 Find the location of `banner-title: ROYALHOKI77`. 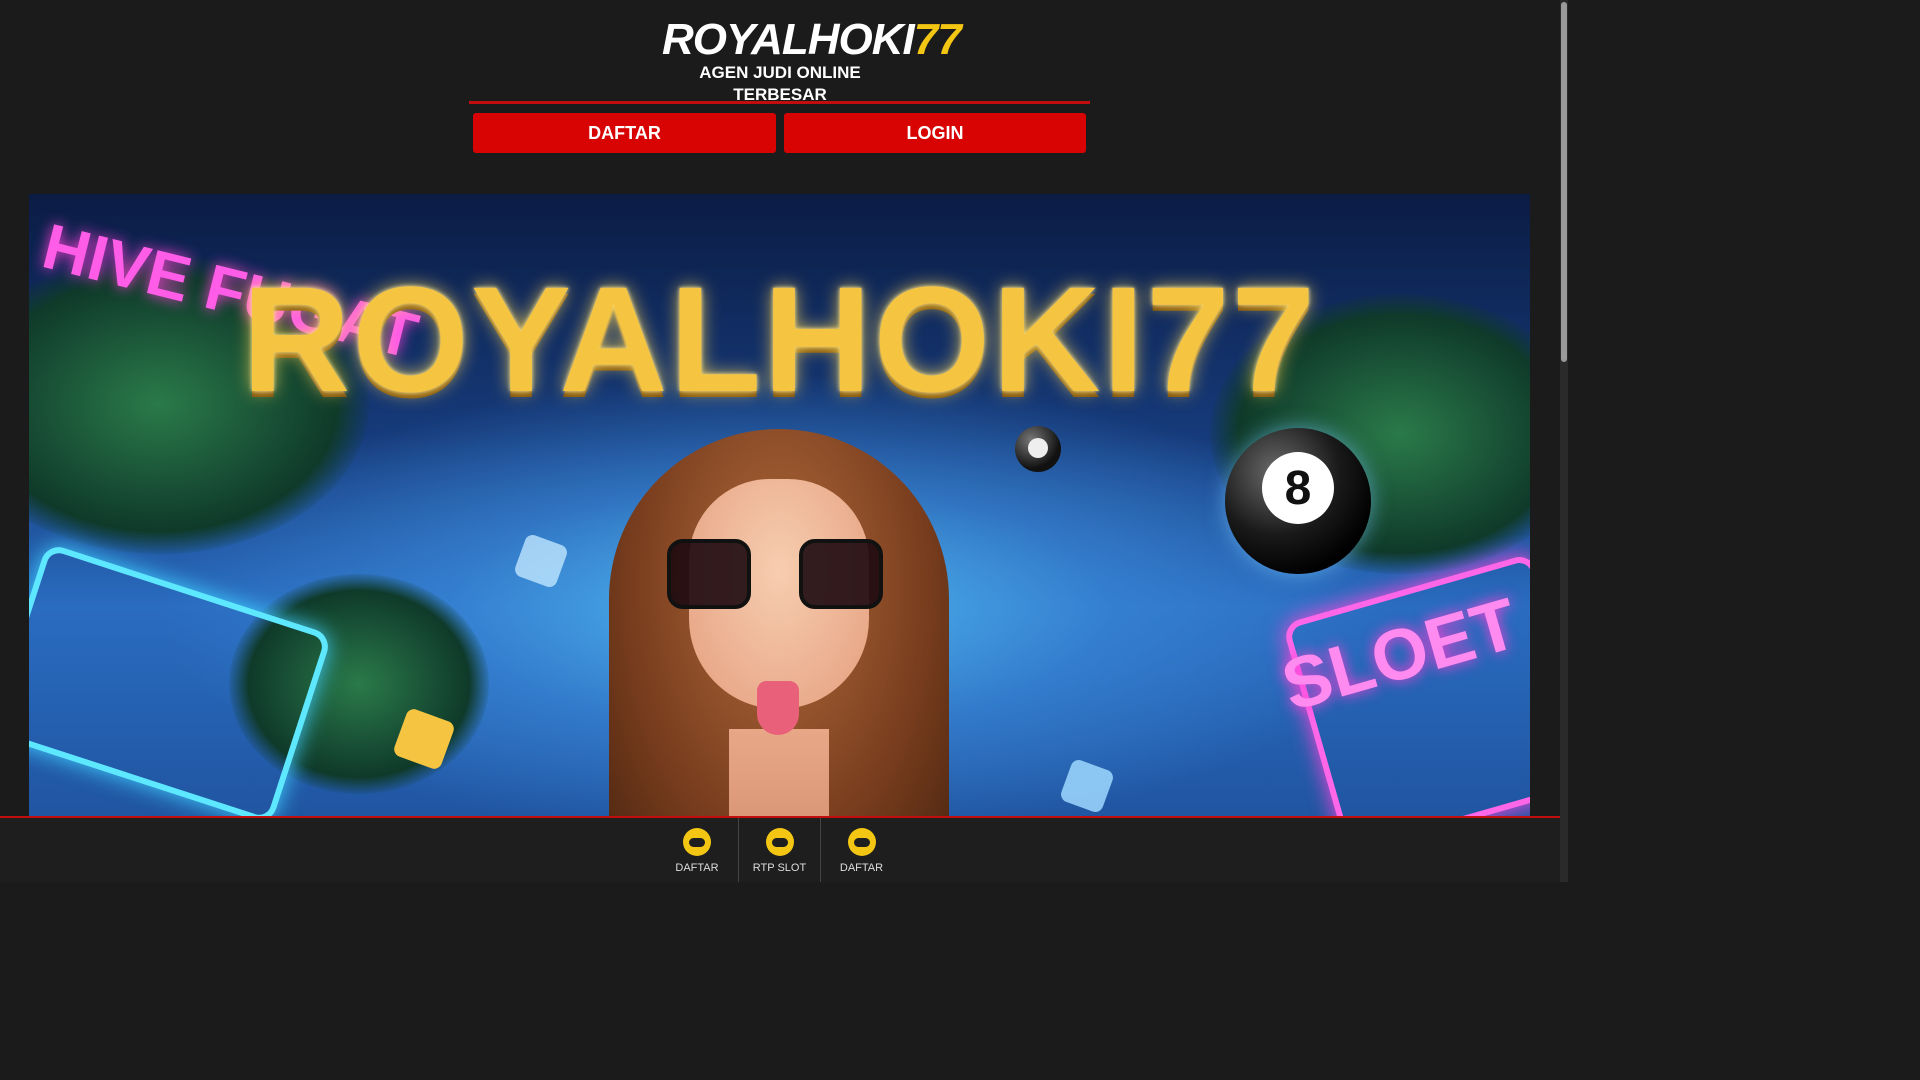

banner-title: ROYALHOKI77 is located at coordinates (779, 339).